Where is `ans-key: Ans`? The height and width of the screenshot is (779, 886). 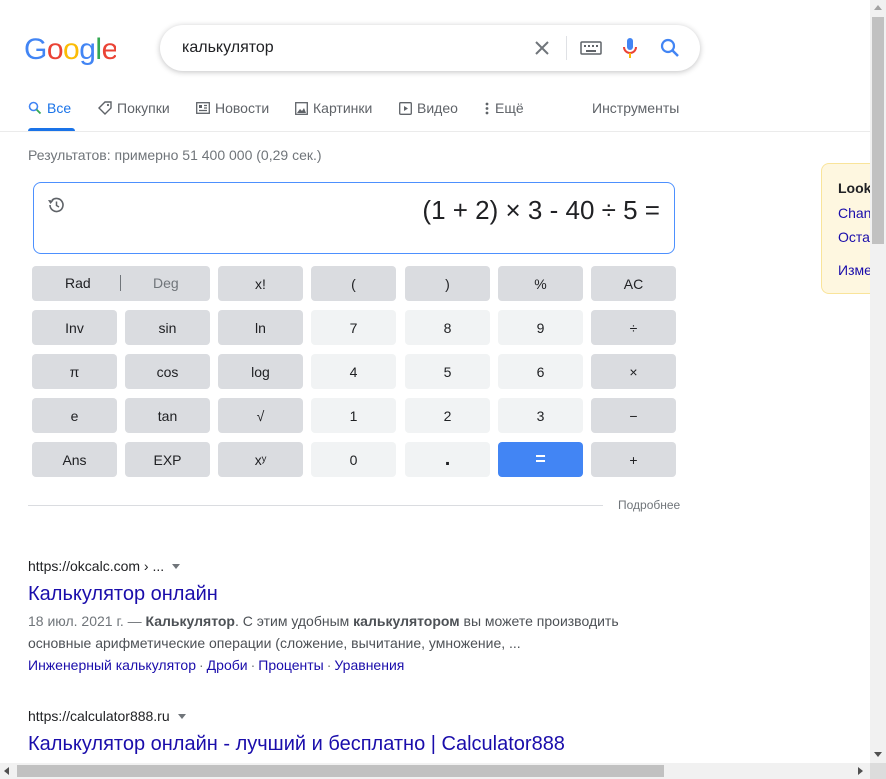
ans-key: Ans is located at coordinates (74, 459).